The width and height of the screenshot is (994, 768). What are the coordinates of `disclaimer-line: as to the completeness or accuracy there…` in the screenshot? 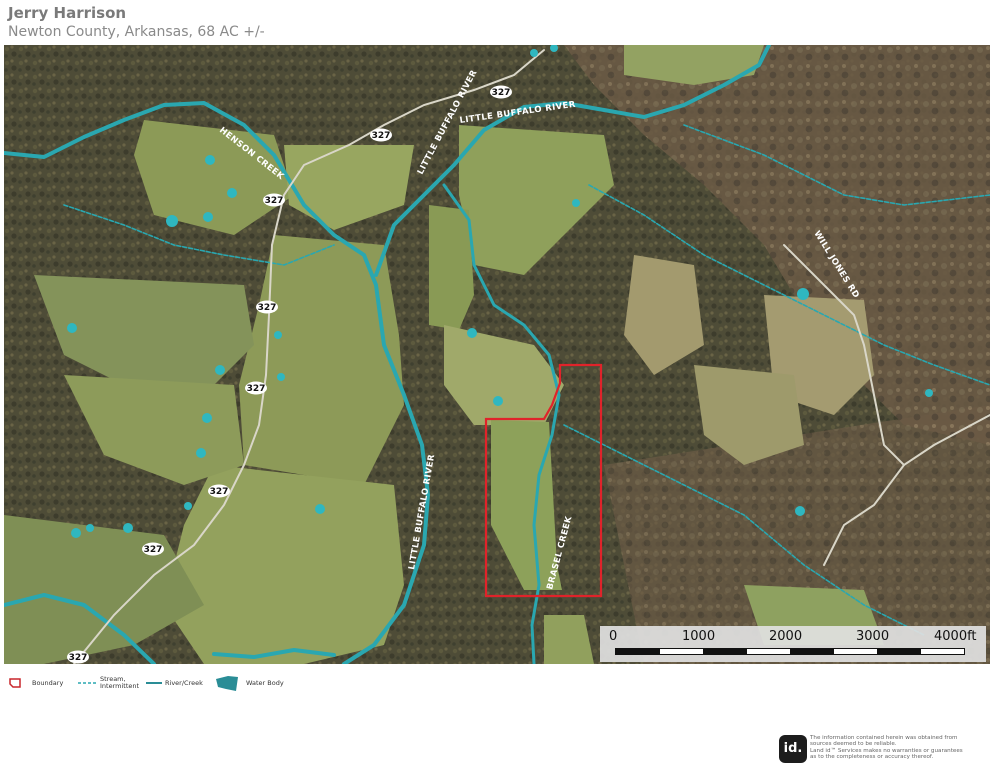 It's located at (872, 756).